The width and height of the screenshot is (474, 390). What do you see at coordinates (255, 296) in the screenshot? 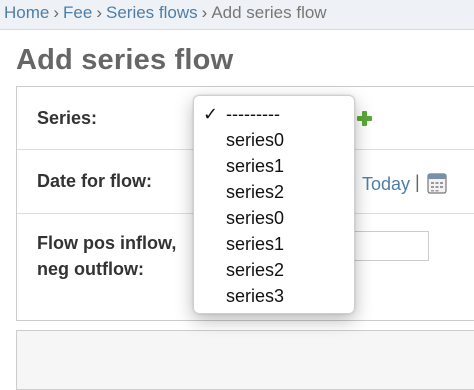
I see `dropdown-option-label: series3` at bounding box center [255, 296].